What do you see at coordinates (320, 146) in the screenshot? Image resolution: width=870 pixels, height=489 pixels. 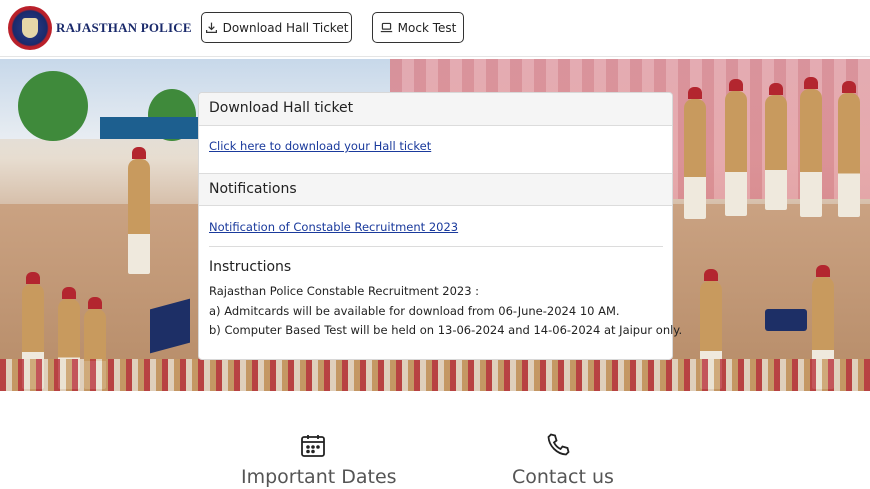 I see `download-hall-ticket-link: Click here to download your Hall ticket` at bounding box center [320, 146].